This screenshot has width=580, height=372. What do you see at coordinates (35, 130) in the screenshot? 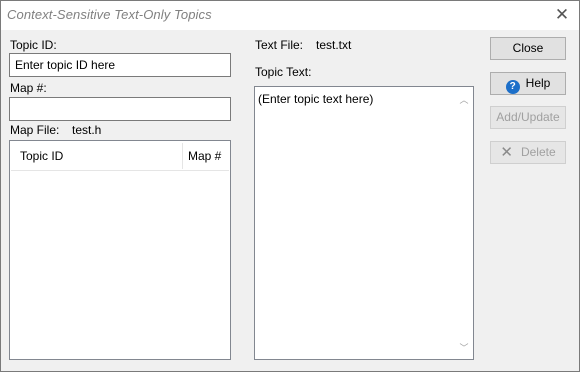
I see `map-file-label: Map File:` at bounding box center [35, 130].